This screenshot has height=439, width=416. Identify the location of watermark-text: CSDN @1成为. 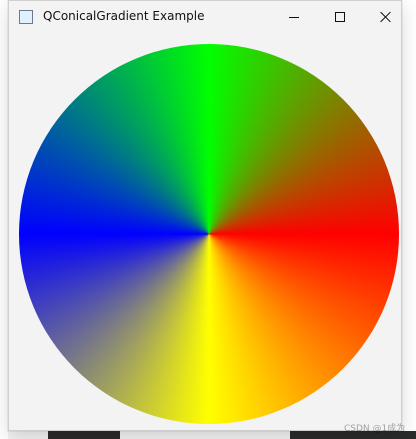
(375, 429).